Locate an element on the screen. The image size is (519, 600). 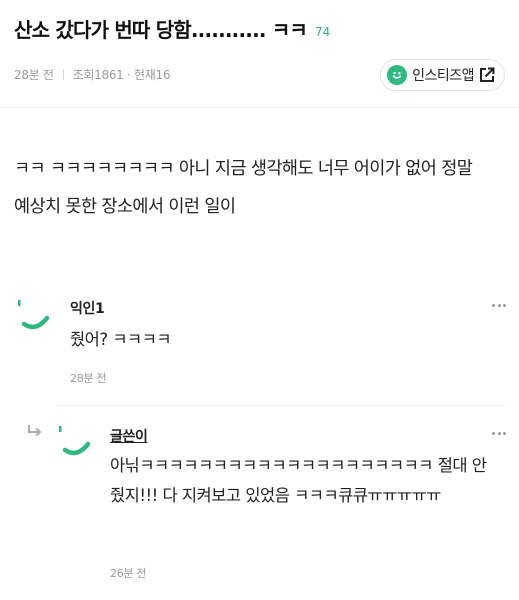
meta-divider is located at coordinates (63, 74).